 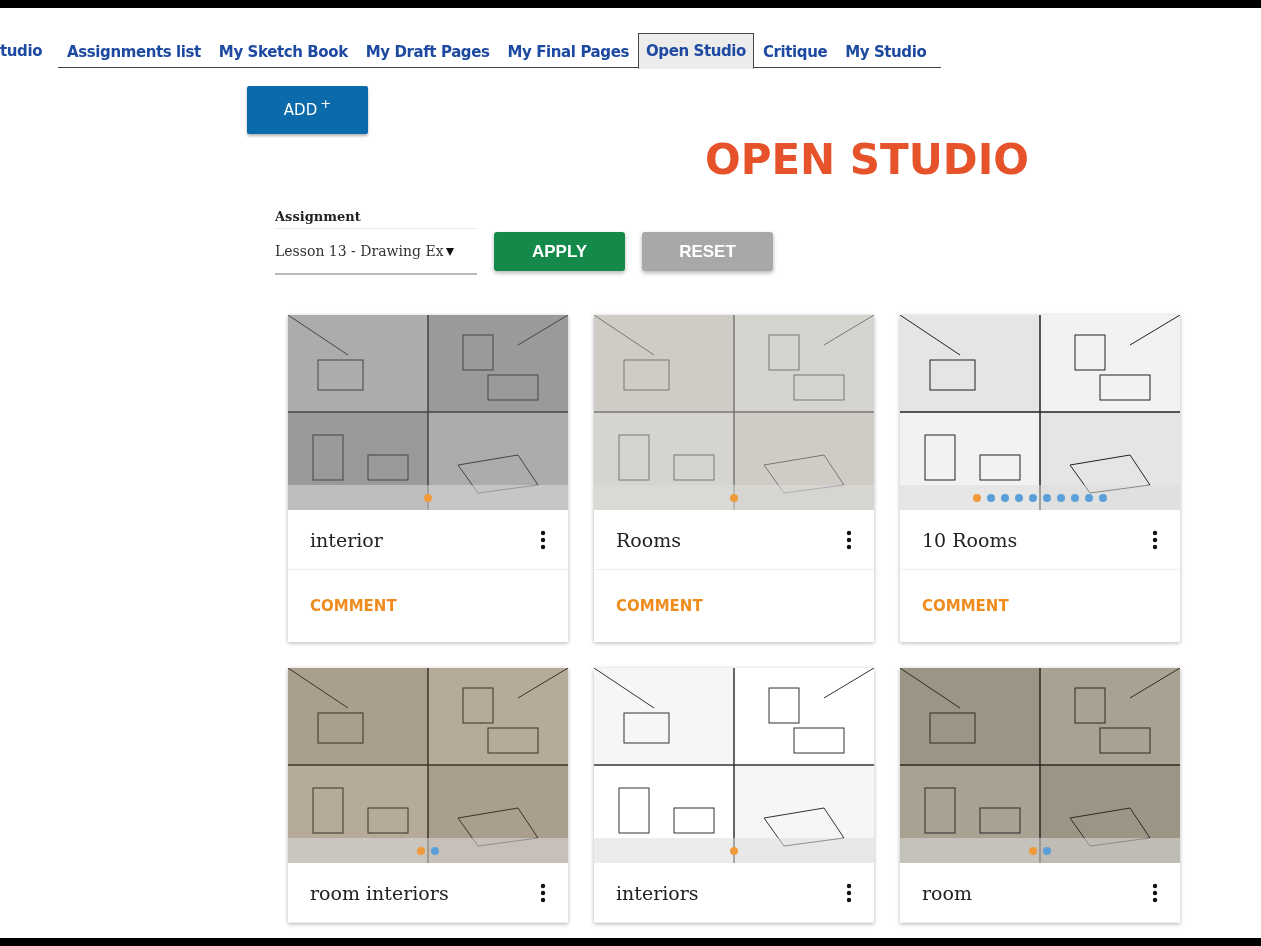 I want to click on field-label: Assignment, so click(x=318, y=216).